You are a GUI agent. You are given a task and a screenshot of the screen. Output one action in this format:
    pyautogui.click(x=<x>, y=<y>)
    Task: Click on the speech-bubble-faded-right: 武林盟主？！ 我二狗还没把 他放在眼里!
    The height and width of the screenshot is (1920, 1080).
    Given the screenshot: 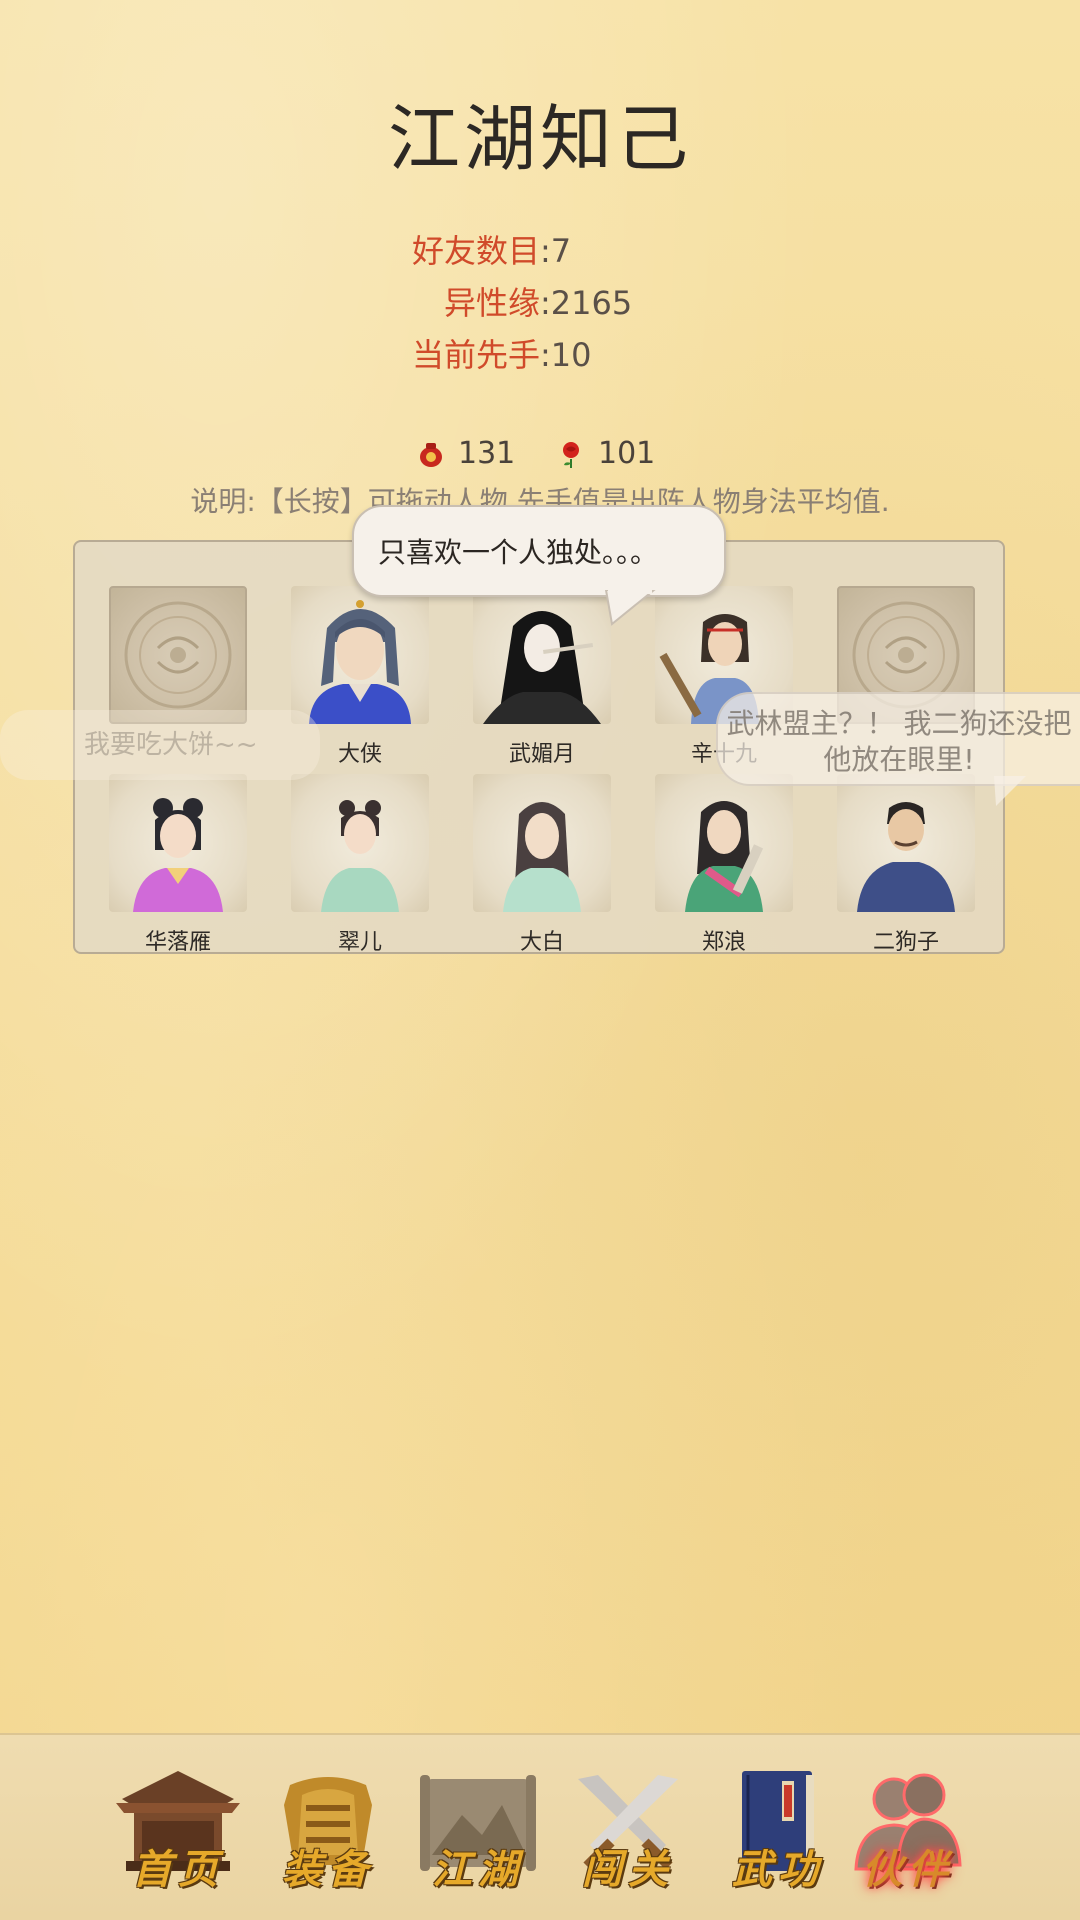 What is the action you would take?
    pyautogui.click(x=898, y=739)
    